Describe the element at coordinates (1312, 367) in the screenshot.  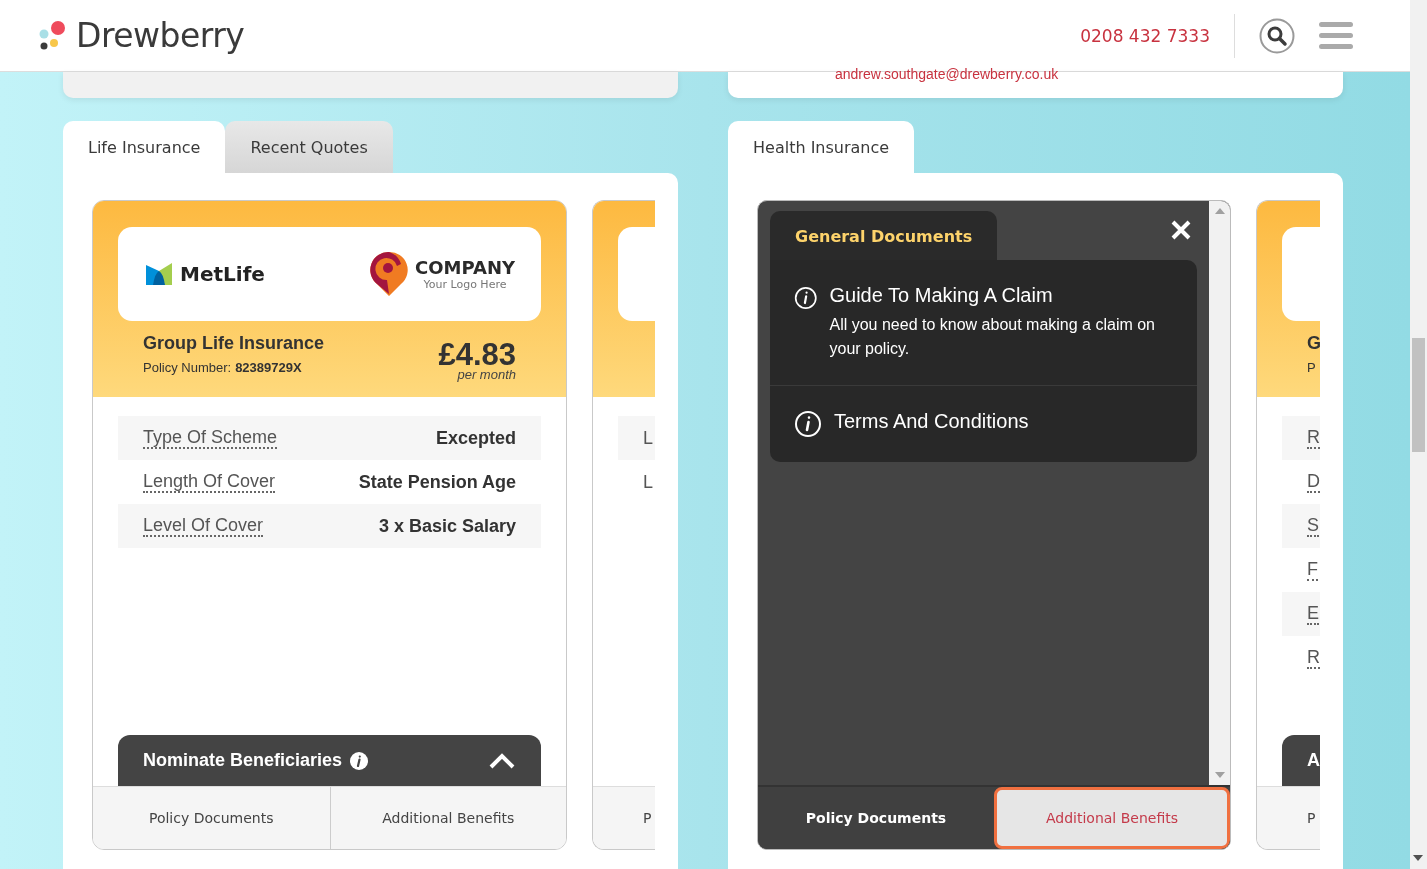
I see `policy-label: P` at that location.